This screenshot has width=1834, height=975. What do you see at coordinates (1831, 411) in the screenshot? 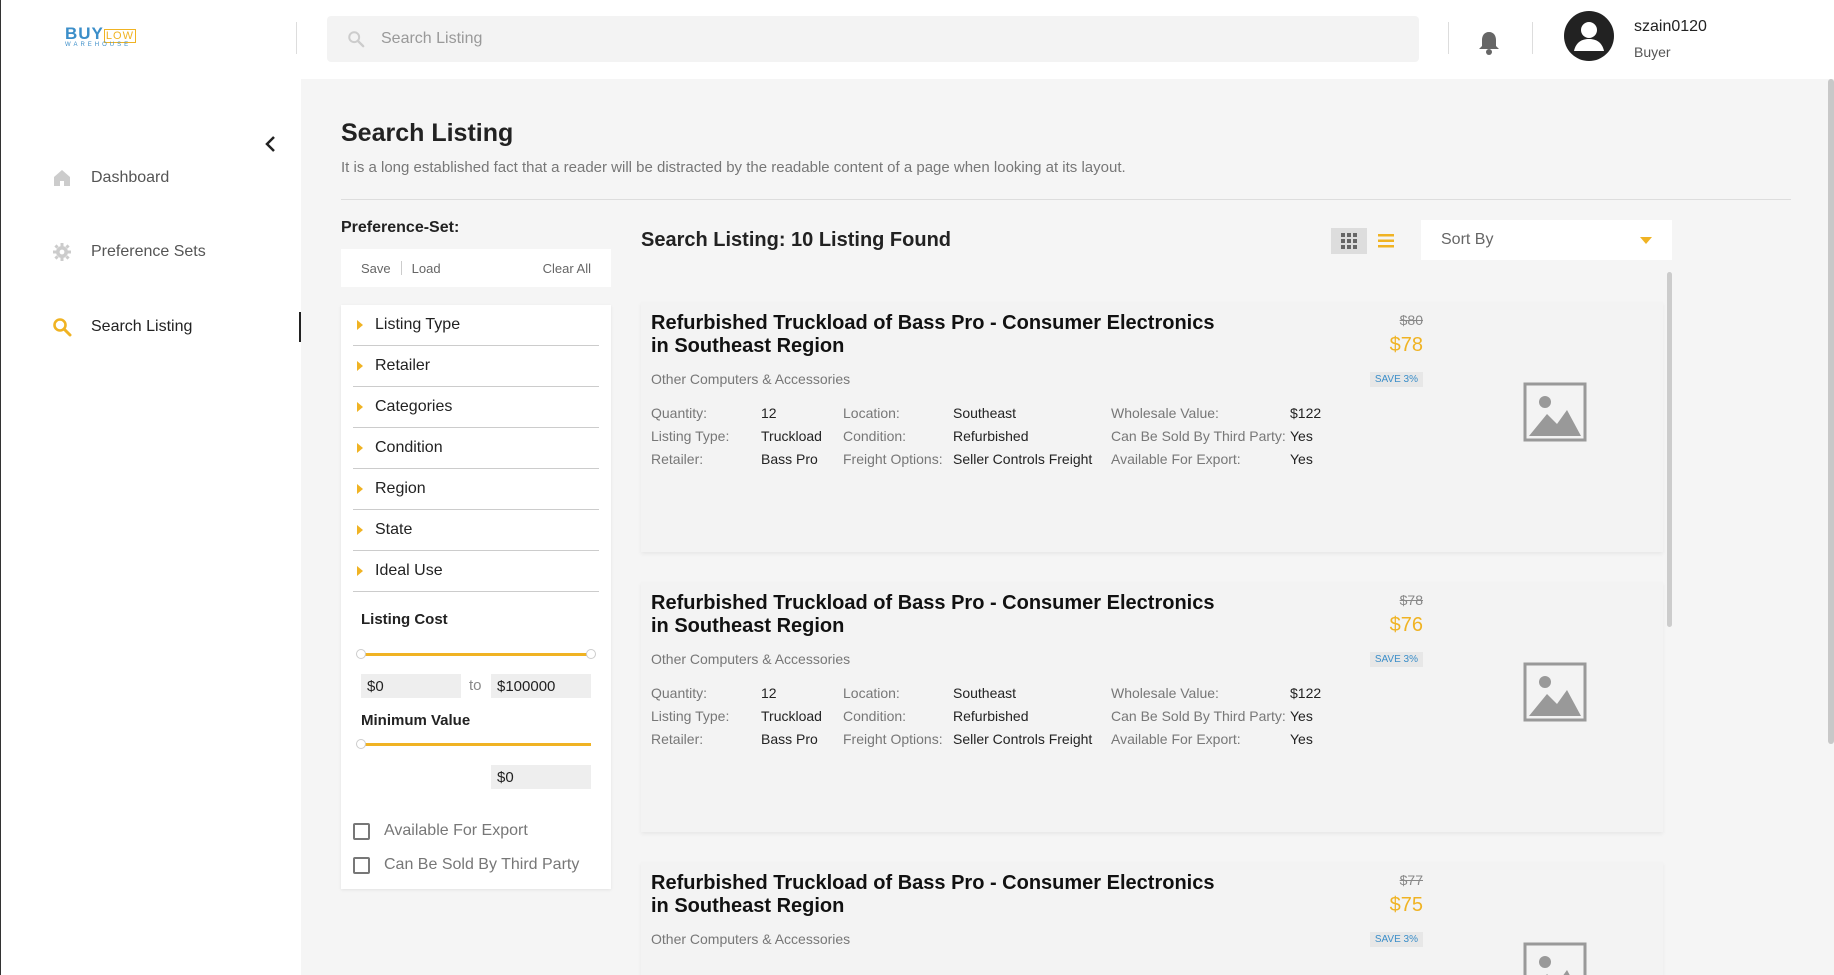
I see `page-scrollbar` at bounding box center [1831, 411].